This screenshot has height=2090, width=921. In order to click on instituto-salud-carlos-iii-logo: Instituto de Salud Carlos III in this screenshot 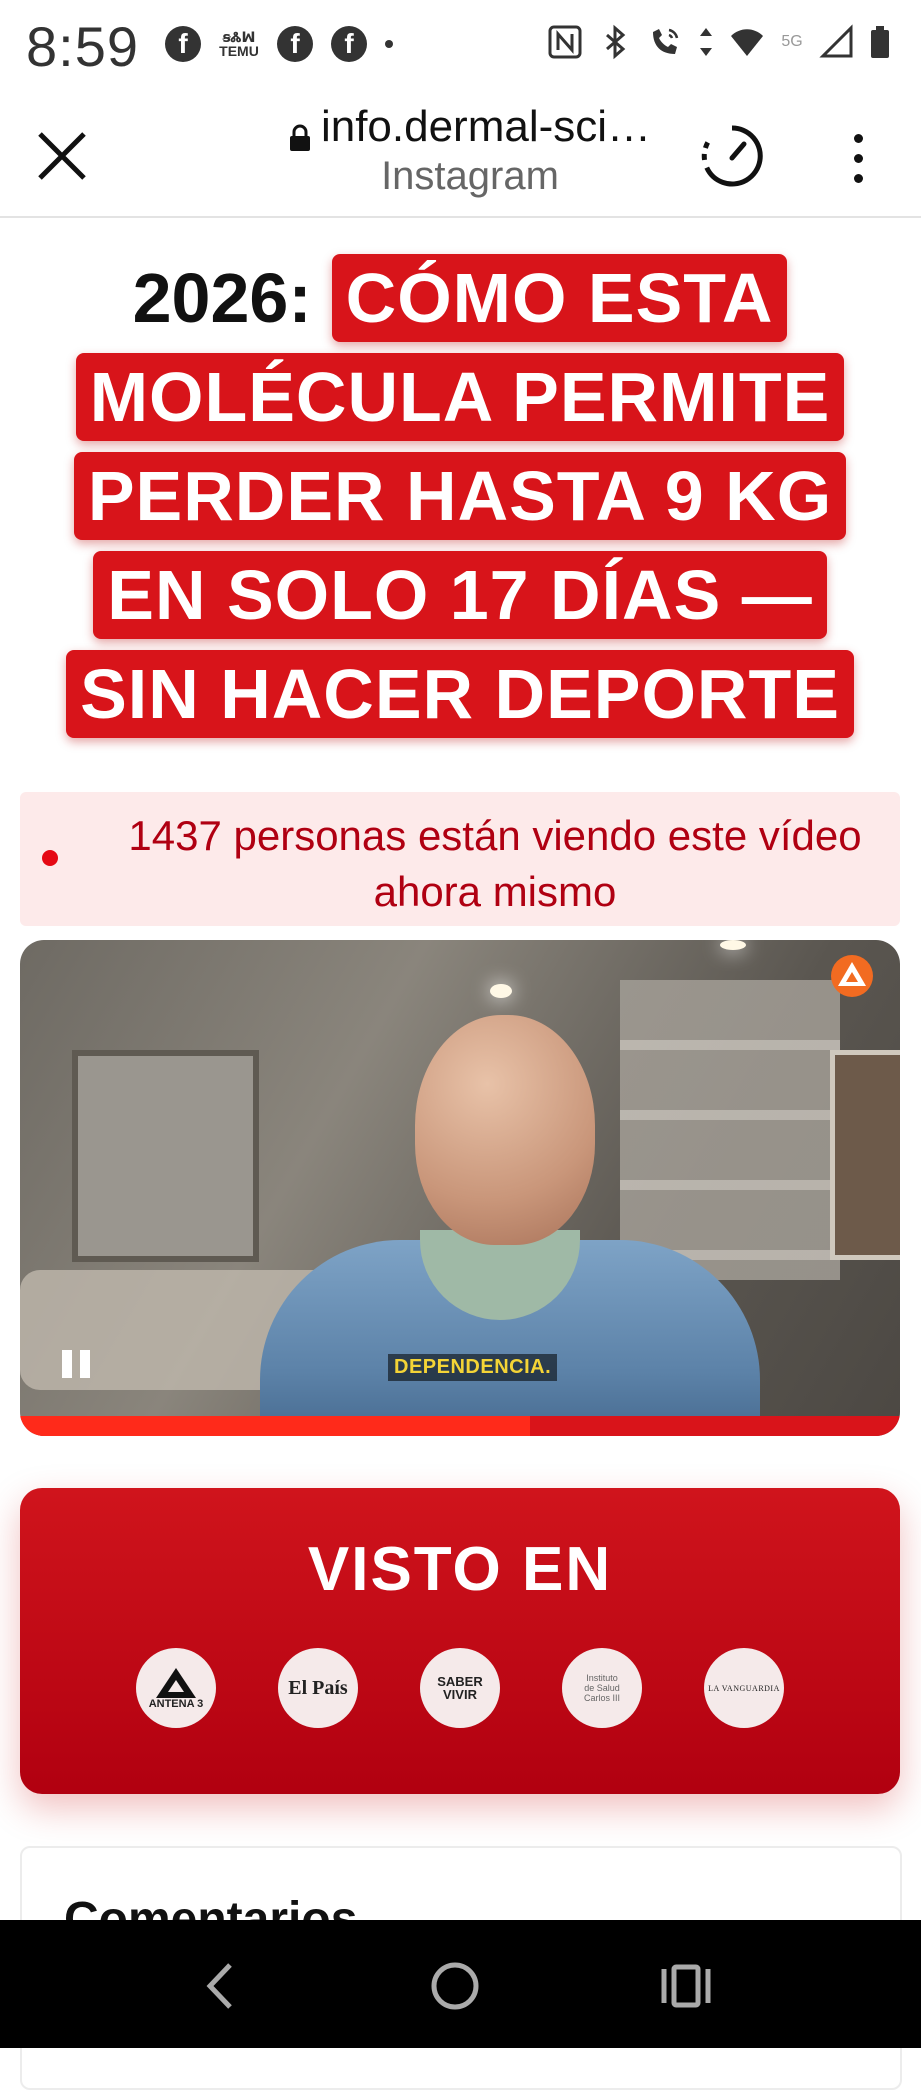, I will do `click(602, 1688)`.